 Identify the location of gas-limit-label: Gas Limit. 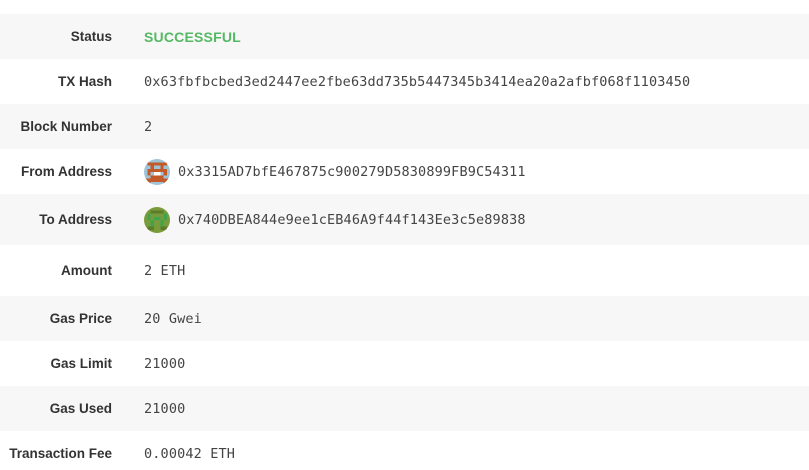
(81, 363).